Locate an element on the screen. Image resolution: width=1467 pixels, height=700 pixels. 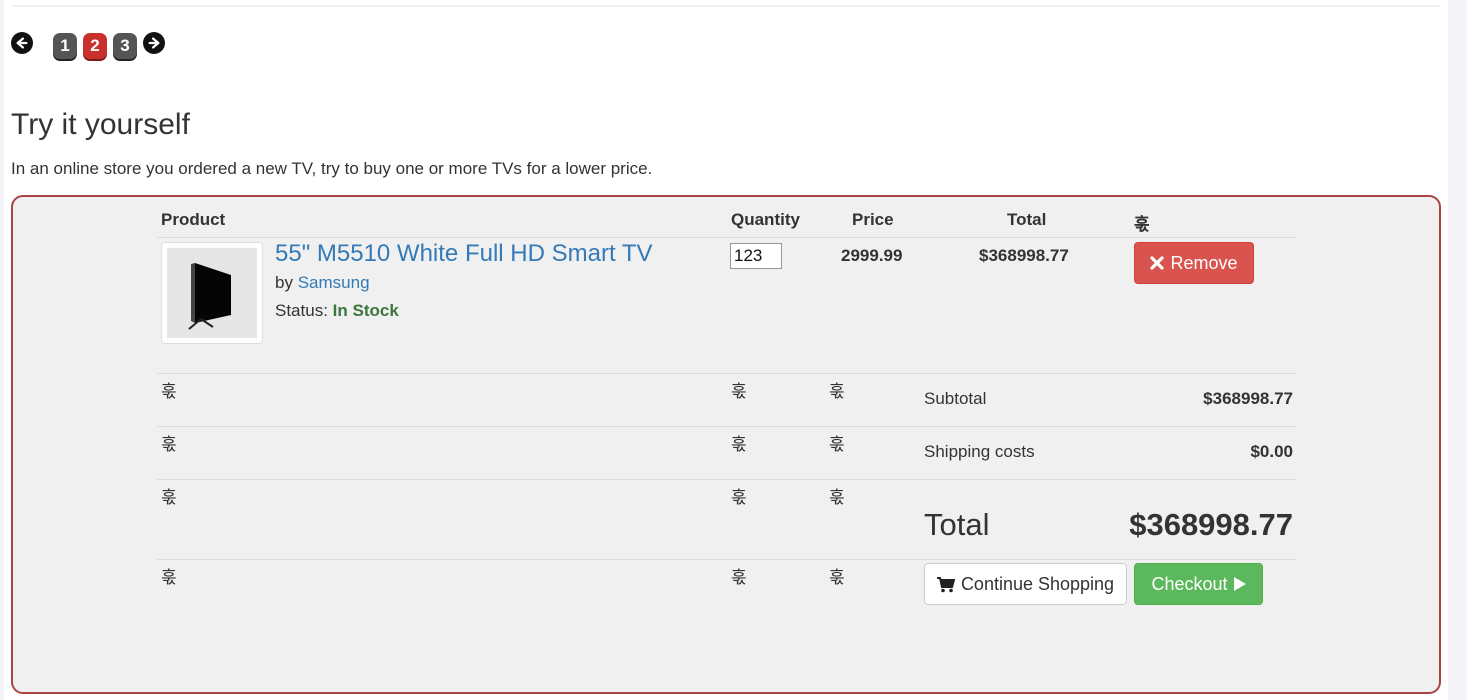
shopping-cart-icon is located at coordinates (945, 584).